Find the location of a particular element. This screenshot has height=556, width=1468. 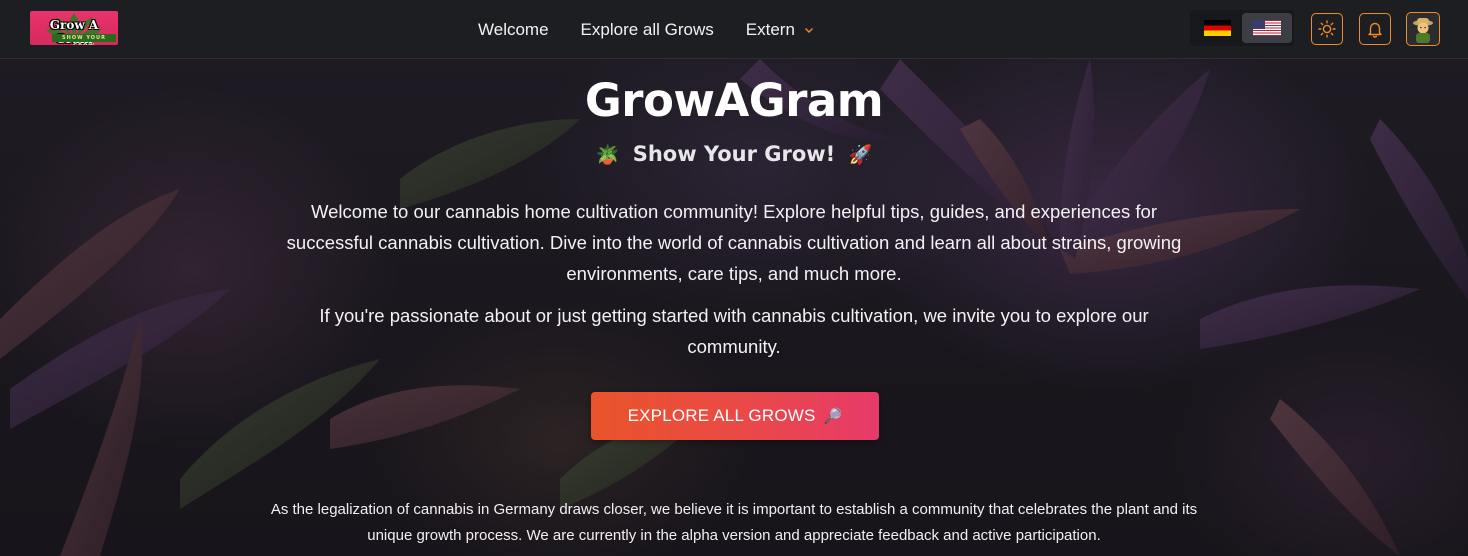

bell-icon is located at coordinates (1375, 30).